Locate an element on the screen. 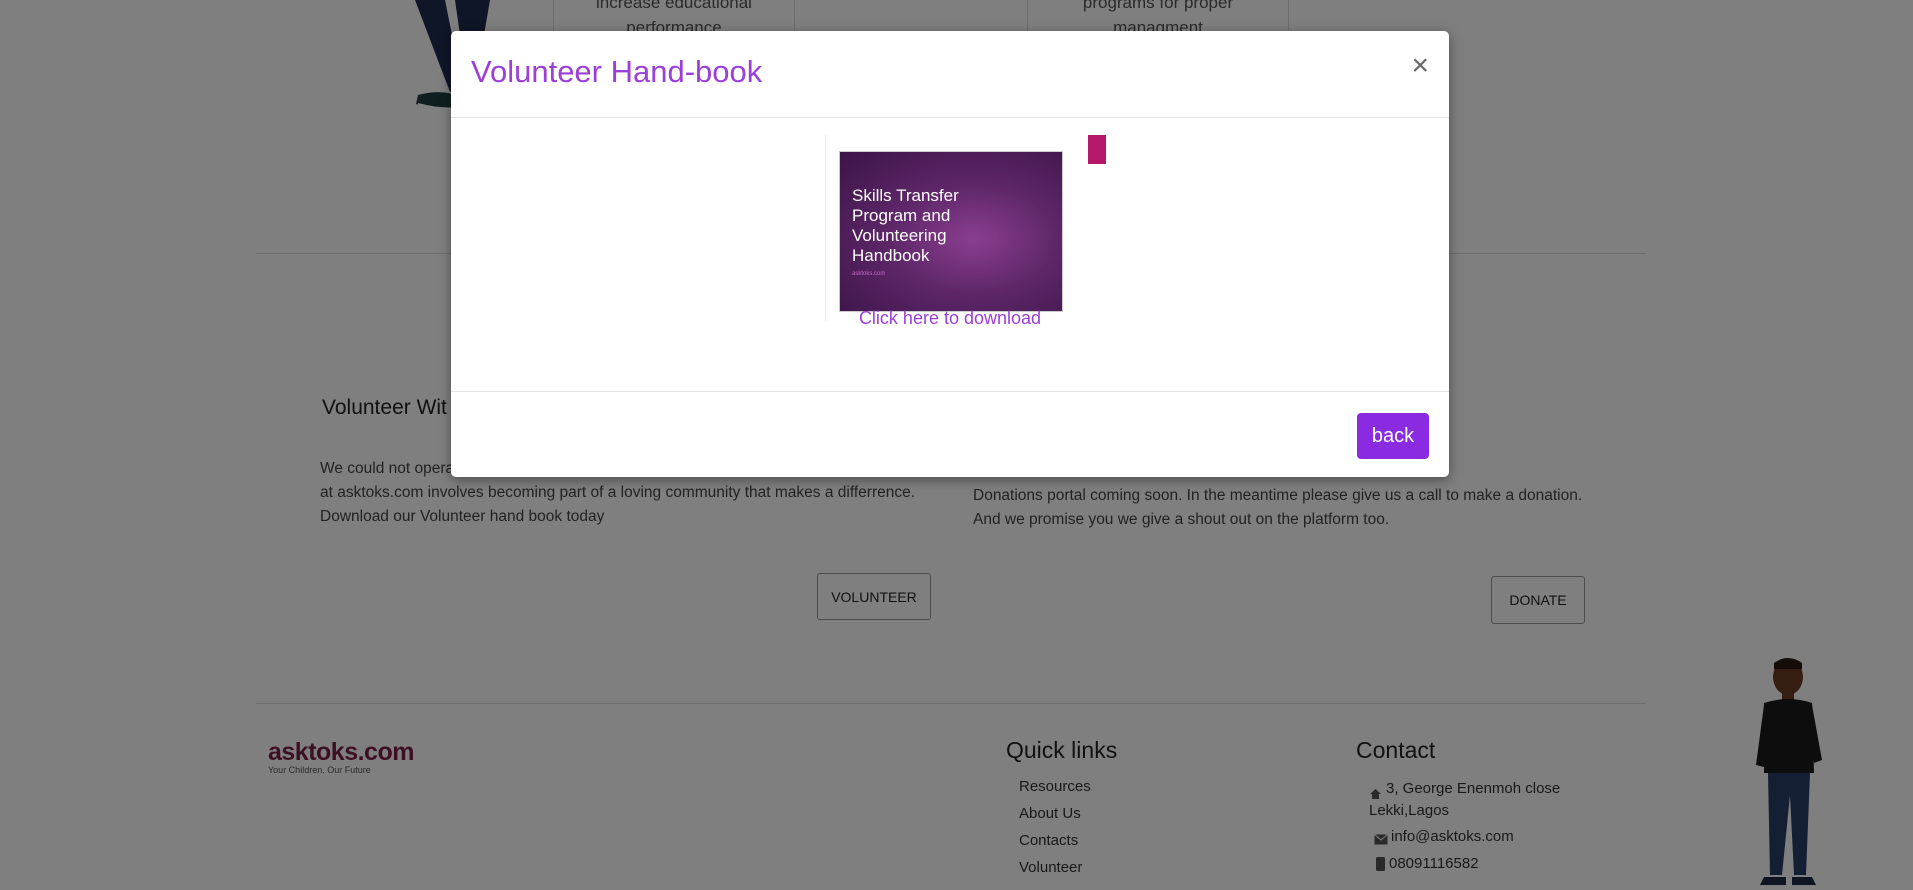  close-icon: × is located at coordinates (1420, 66).